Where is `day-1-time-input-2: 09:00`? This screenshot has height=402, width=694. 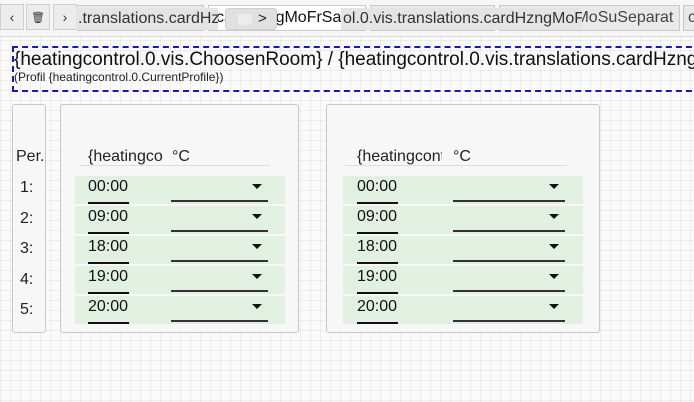
day-1-time-input-2: 09:00 is located at coordinates (108, 220).